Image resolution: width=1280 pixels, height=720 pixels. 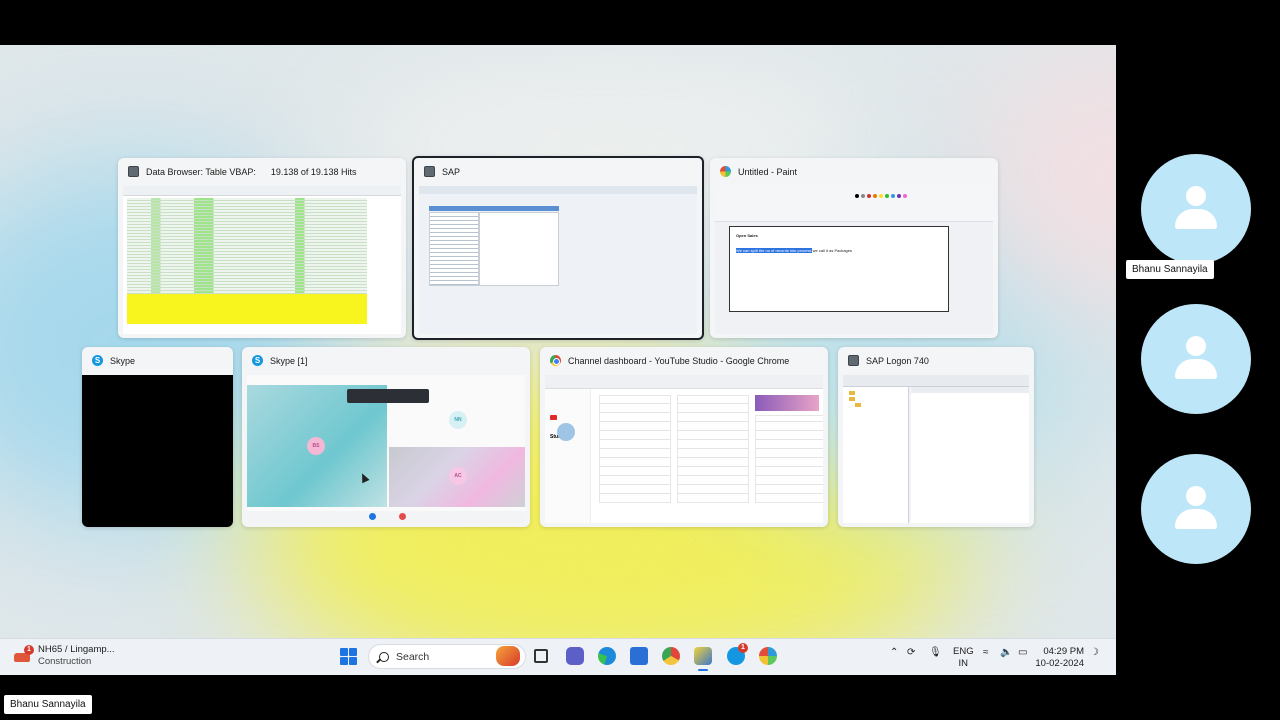 I want to click on clock: 04:29 PM 10-02-2024, so click(x=1059, y=658).